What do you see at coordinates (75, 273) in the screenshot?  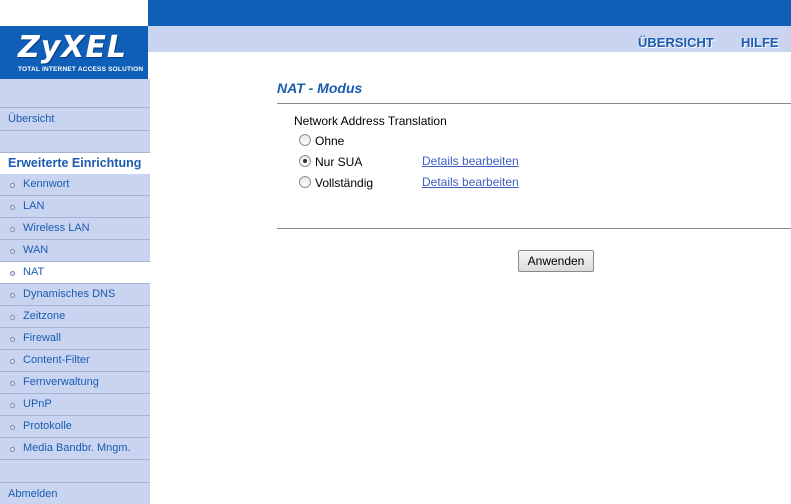 I see `sidebar-item-nat: NAT` at bounding box center [75, 273].